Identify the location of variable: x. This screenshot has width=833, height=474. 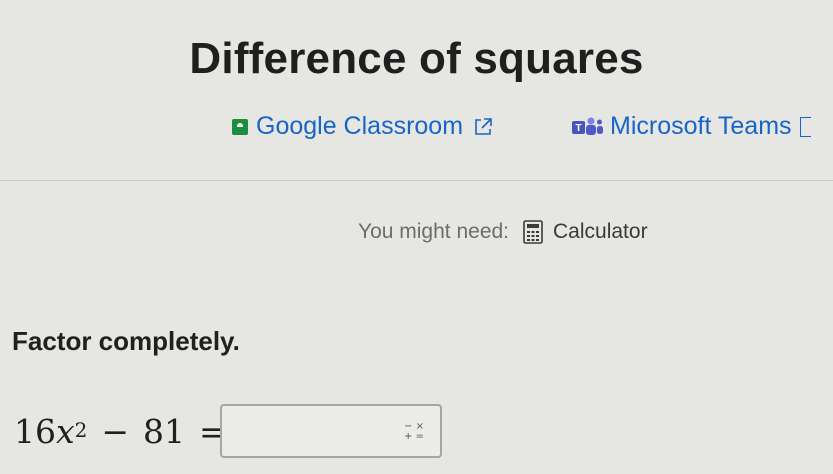
(65, 431).